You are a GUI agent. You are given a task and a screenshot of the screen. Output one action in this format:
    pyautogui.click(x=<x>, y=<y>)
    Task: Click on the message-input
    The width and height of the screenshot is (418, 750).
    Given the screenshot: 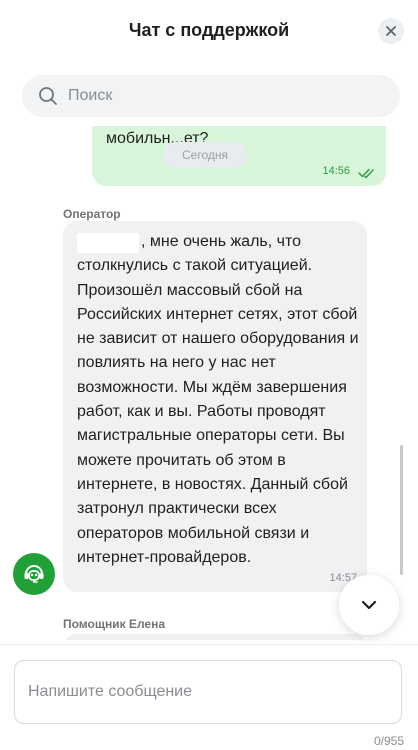 What is the action you would take?
    pyautogui.click(x=203, y=694)
    